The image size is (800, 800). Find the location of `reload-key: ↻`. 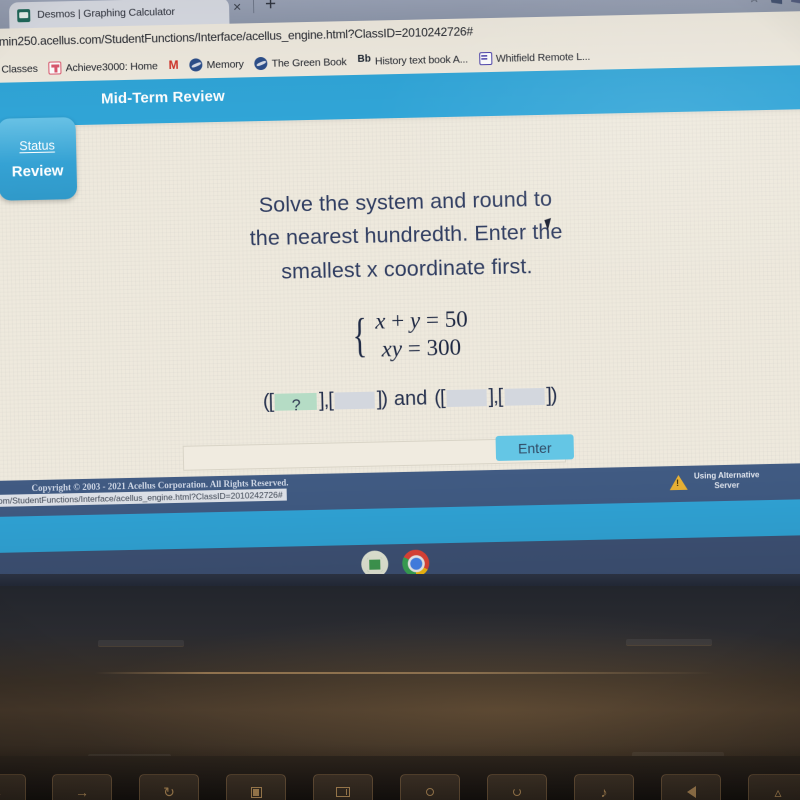

reload-key: ↻ is located at coordinates (169, 787).